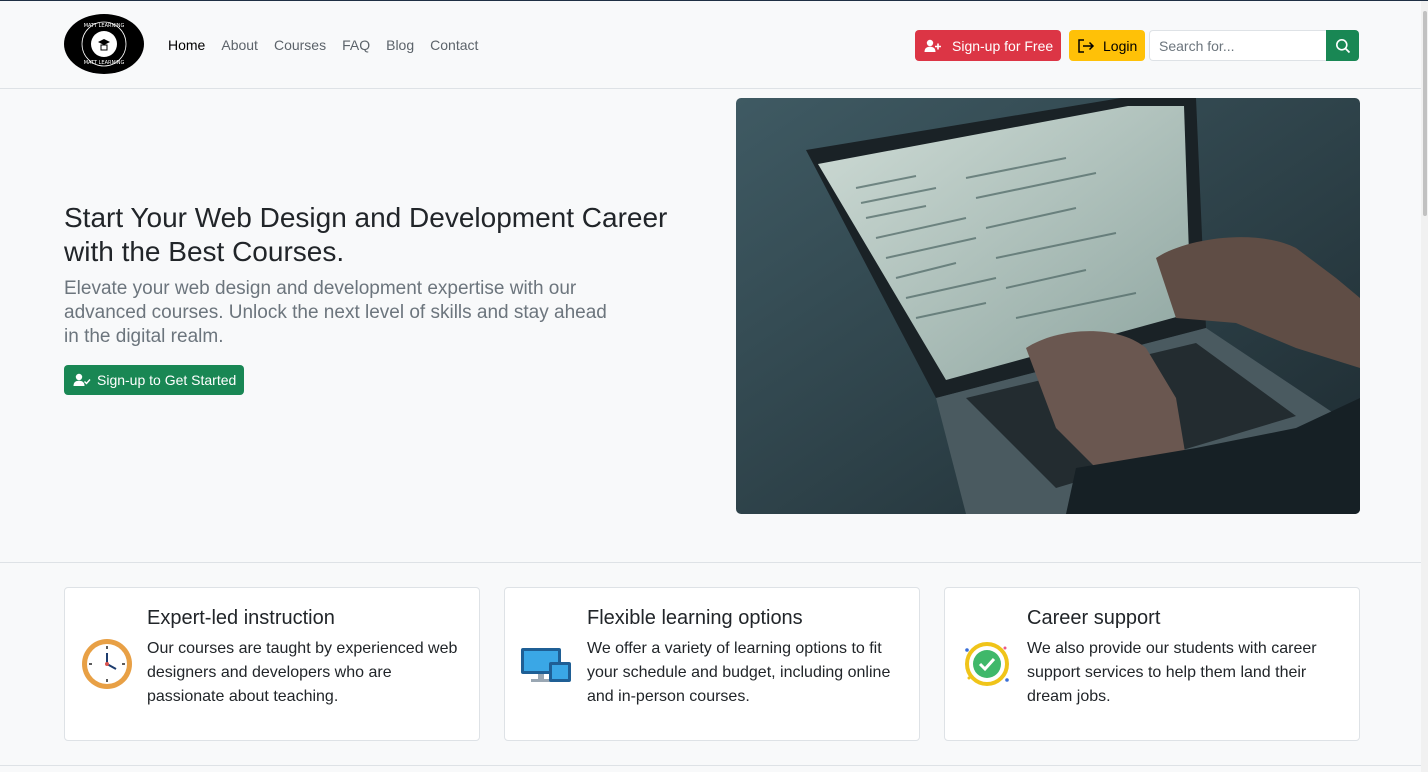 Image resolution: width=1428 pixels, height=772 pixels. What do you see at coordinates (400, 45) in the screenshot?
I see `nav-link-blog: Blog` at bounding box center [400, 45].